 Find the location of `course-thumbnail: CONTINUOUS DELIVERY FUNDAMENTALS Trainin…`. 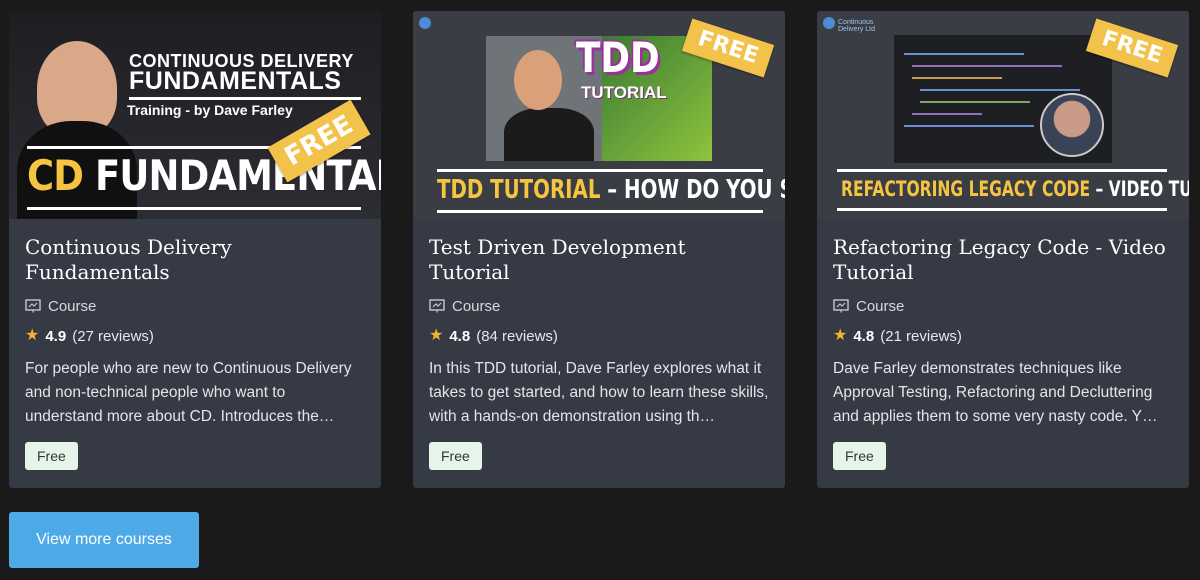

course-thumbnail: CONTINUOUS DELIVERY FUNDAMENTALS Trainin… is located at coordinates (195, 115).